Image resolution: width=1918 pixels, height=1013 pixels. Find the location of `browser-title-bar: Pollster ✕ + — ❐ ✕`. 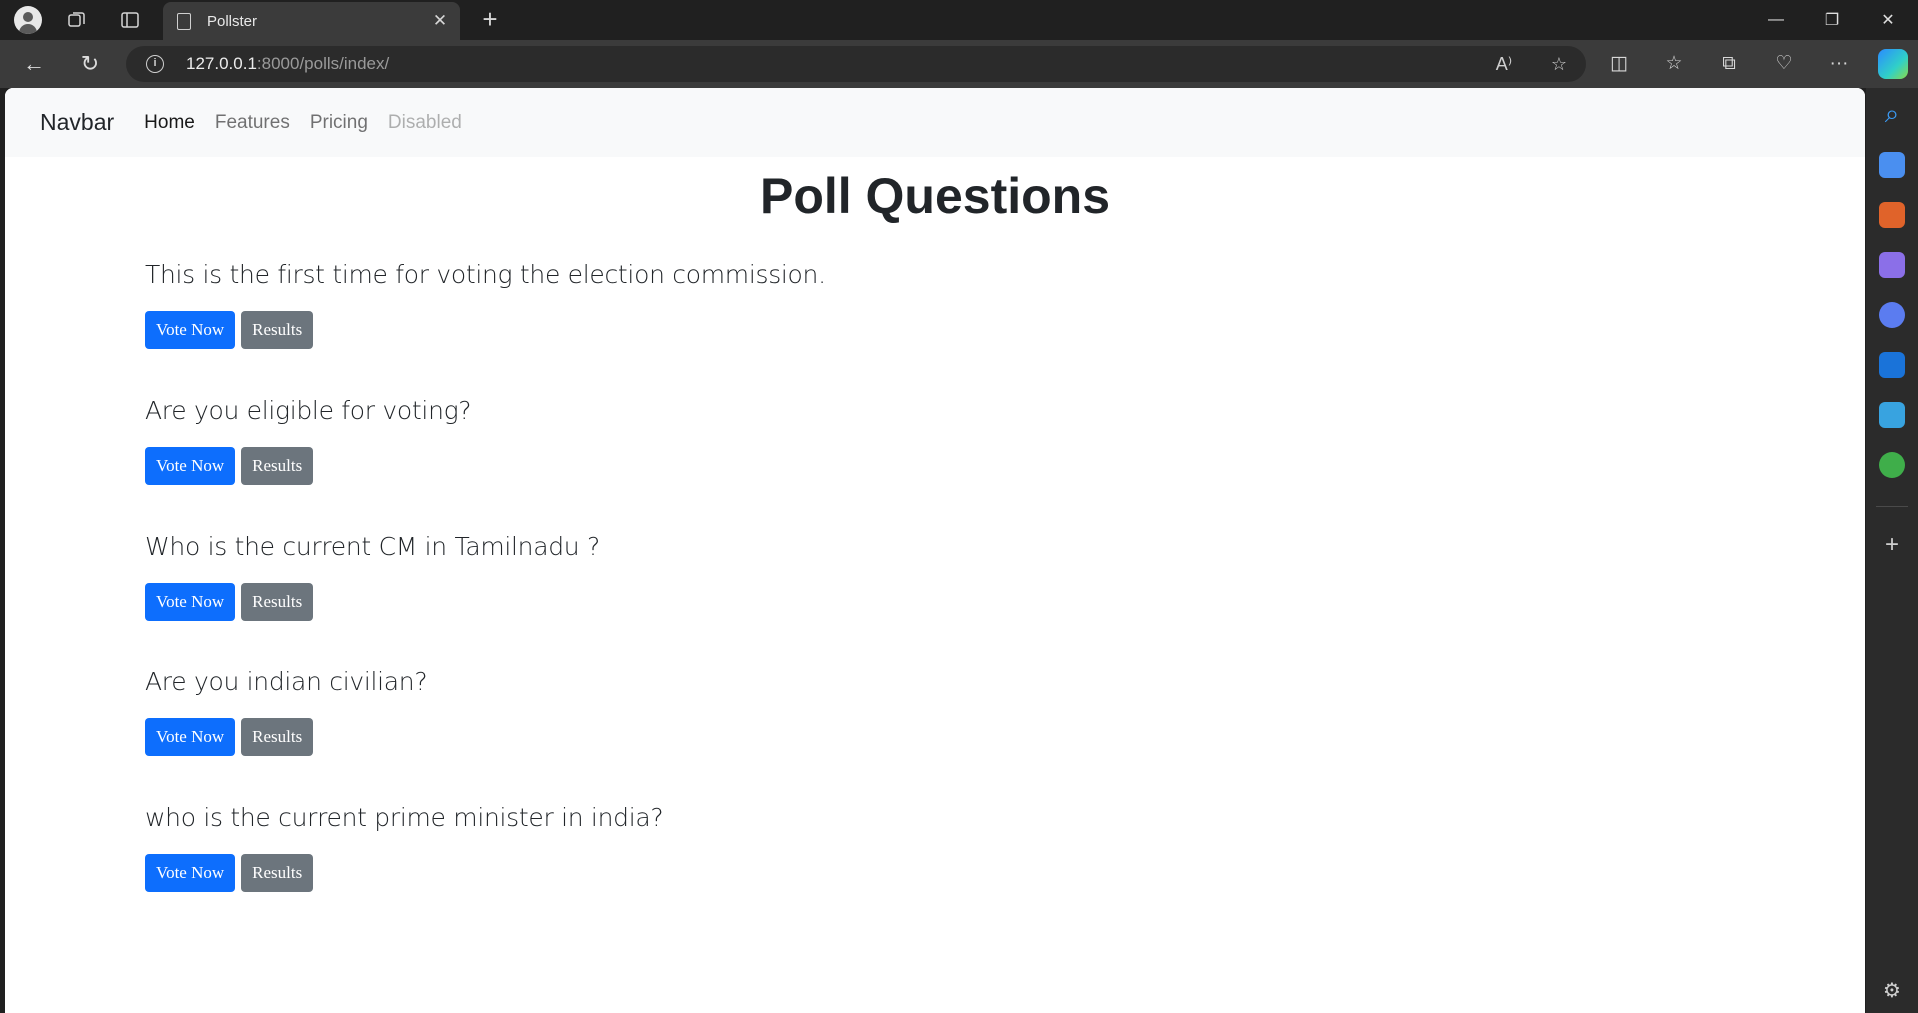

browser-title-bar: Pollster ✕ + — ❐ ✕ is located at coordinates (959, 20).